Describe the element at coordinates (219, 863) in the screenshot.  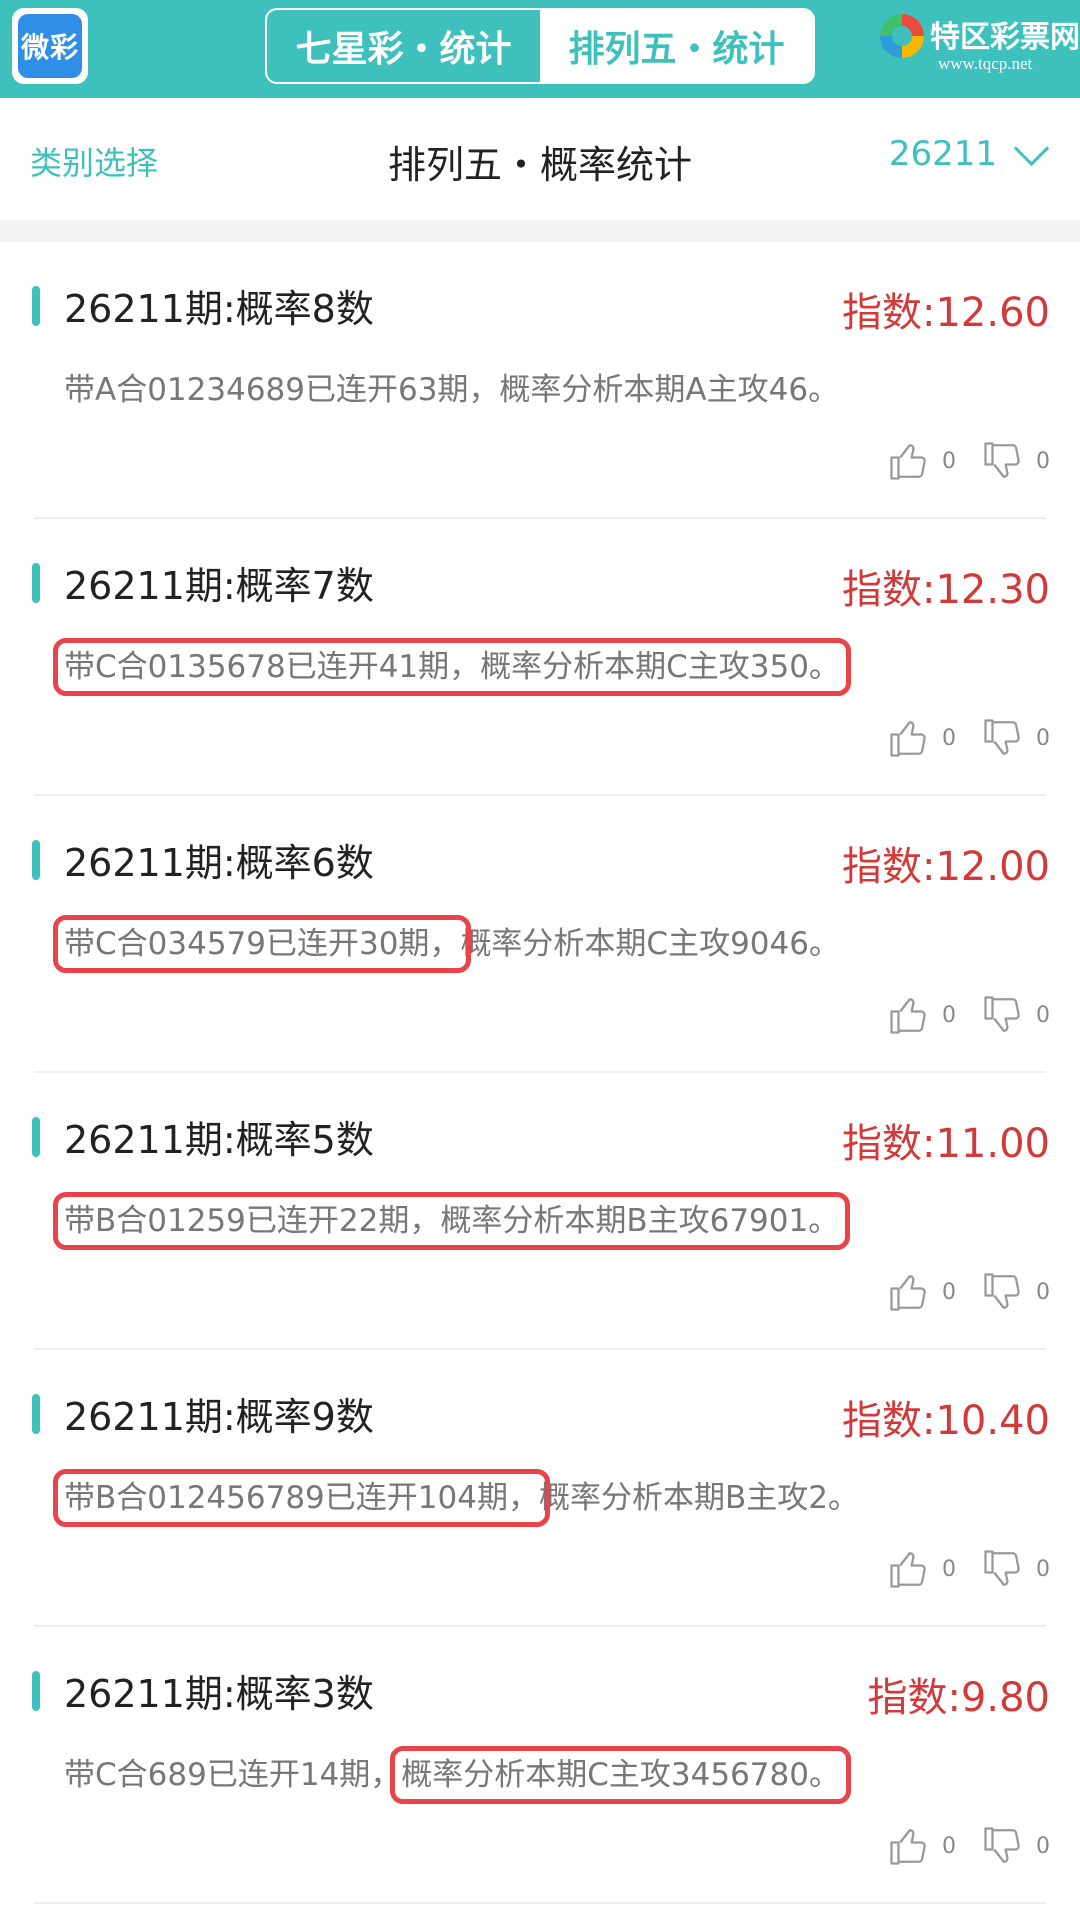
I see `card-title: 26211期:概率6数` at that location.